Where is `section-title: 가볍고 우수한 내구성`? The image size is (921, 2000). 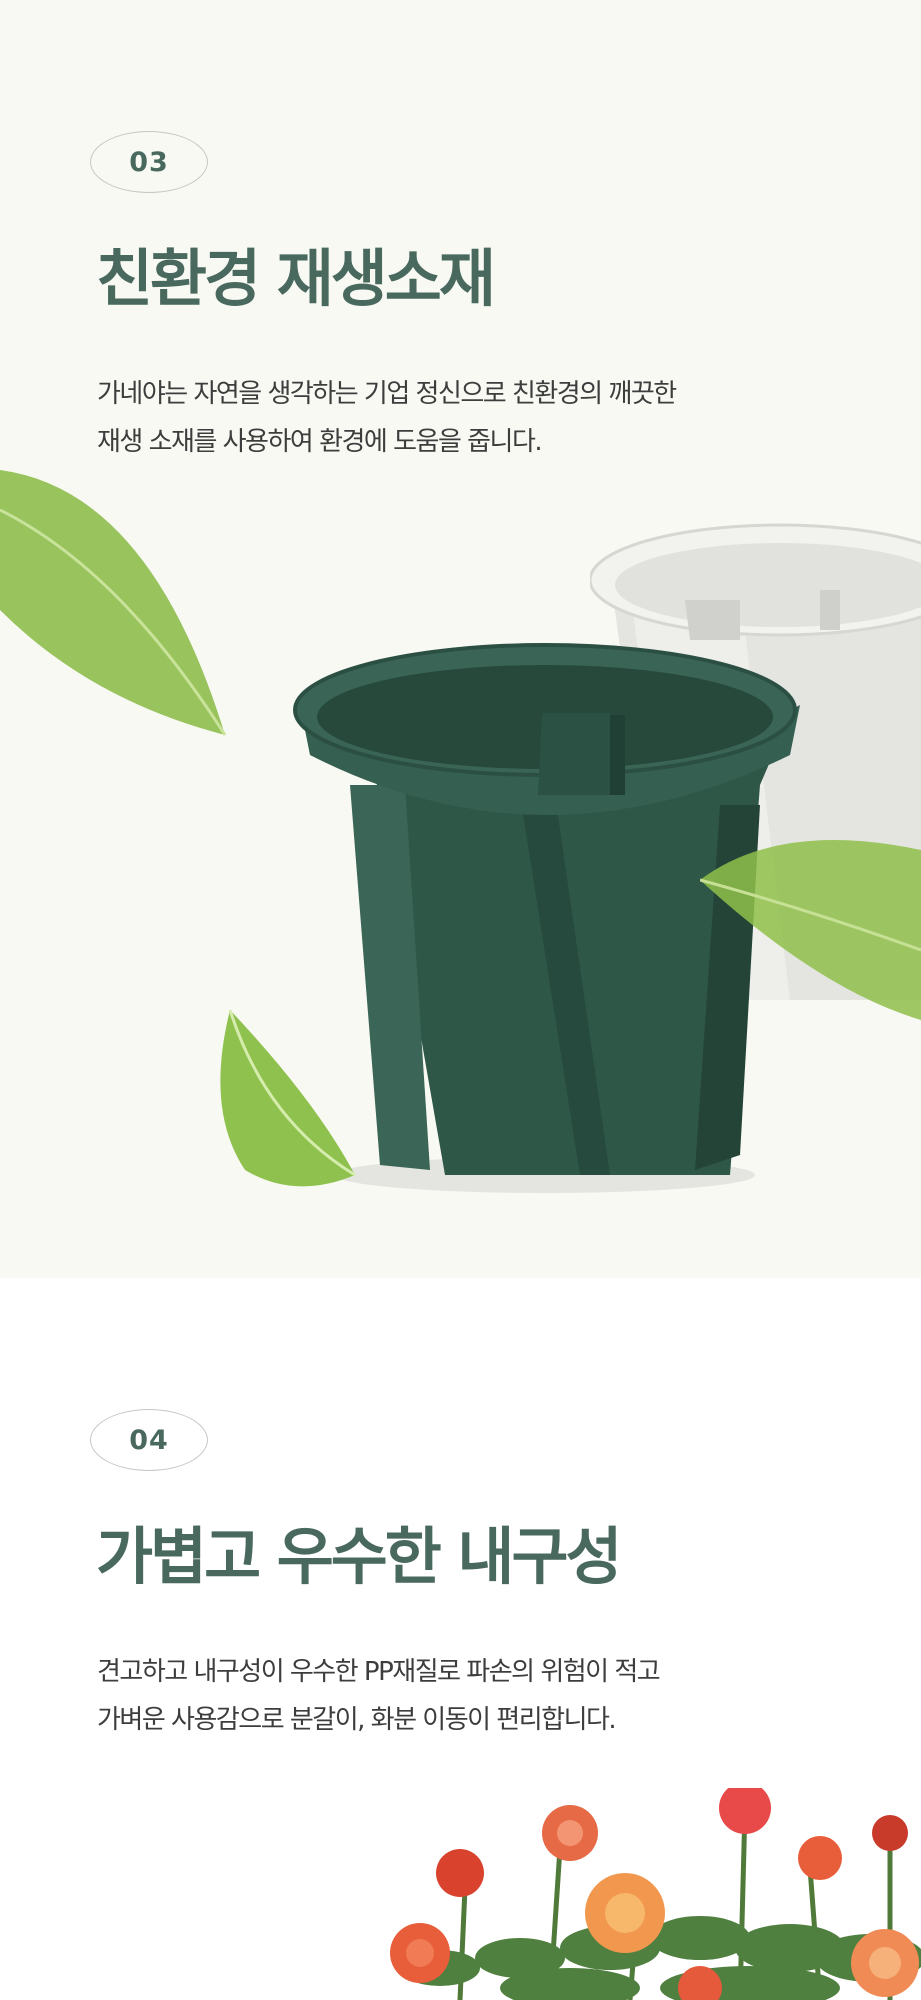
section-title: 가볍고 우수한 내구성 is located at coordinates (359, 1556).